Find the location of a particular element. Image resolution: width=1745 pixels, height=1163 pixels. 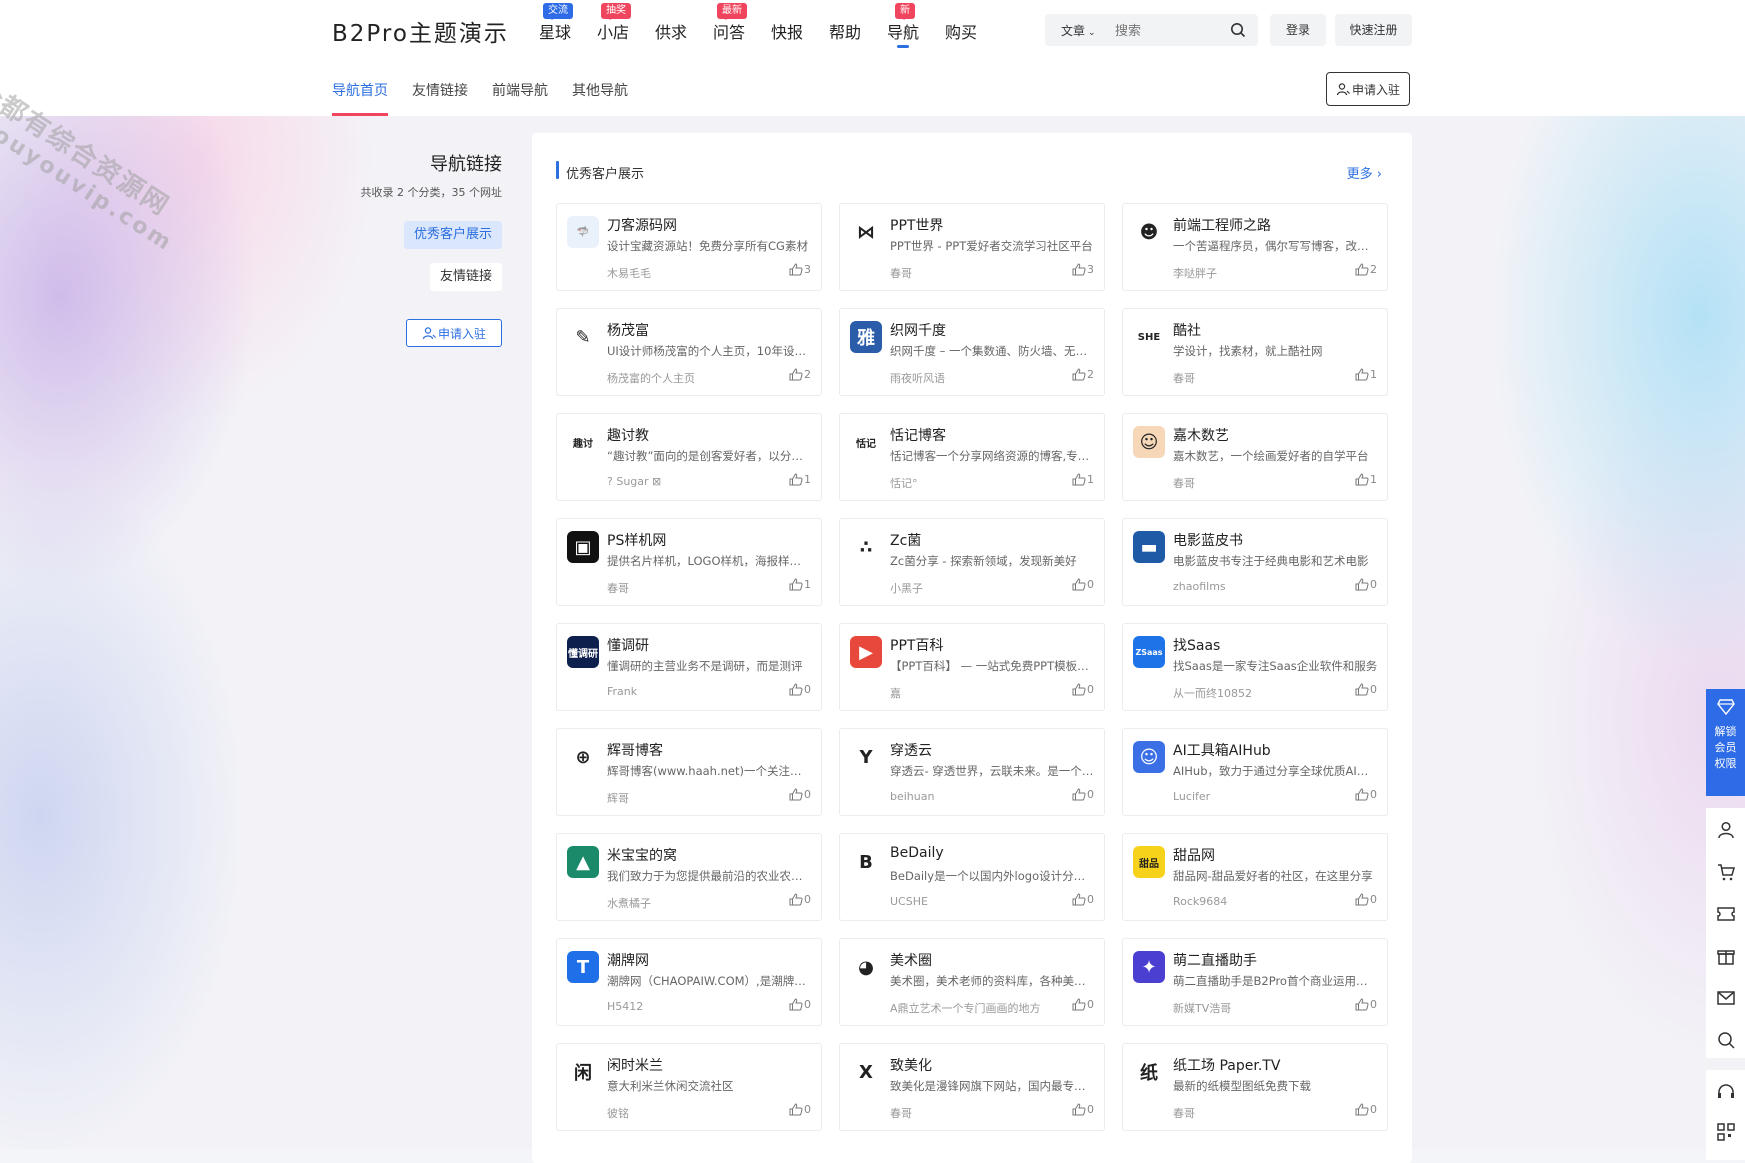

site-card: ▬ 电影蓝皮书 电影蓝皮书专注于经典电影和艺术电影 zhaofilms 0 is located at coordinates (1255, 562).